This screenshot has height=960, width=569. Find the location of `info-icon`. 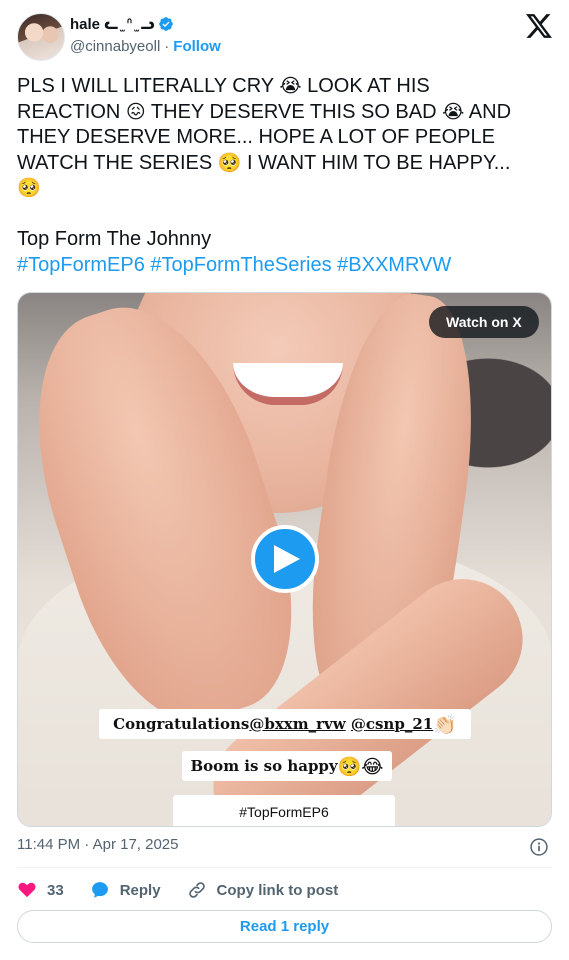

info-icon is located at coordinates (539, 847).